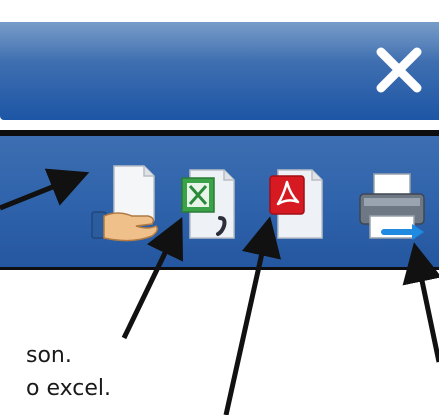  I want to click on close-button, so click(399, 70).